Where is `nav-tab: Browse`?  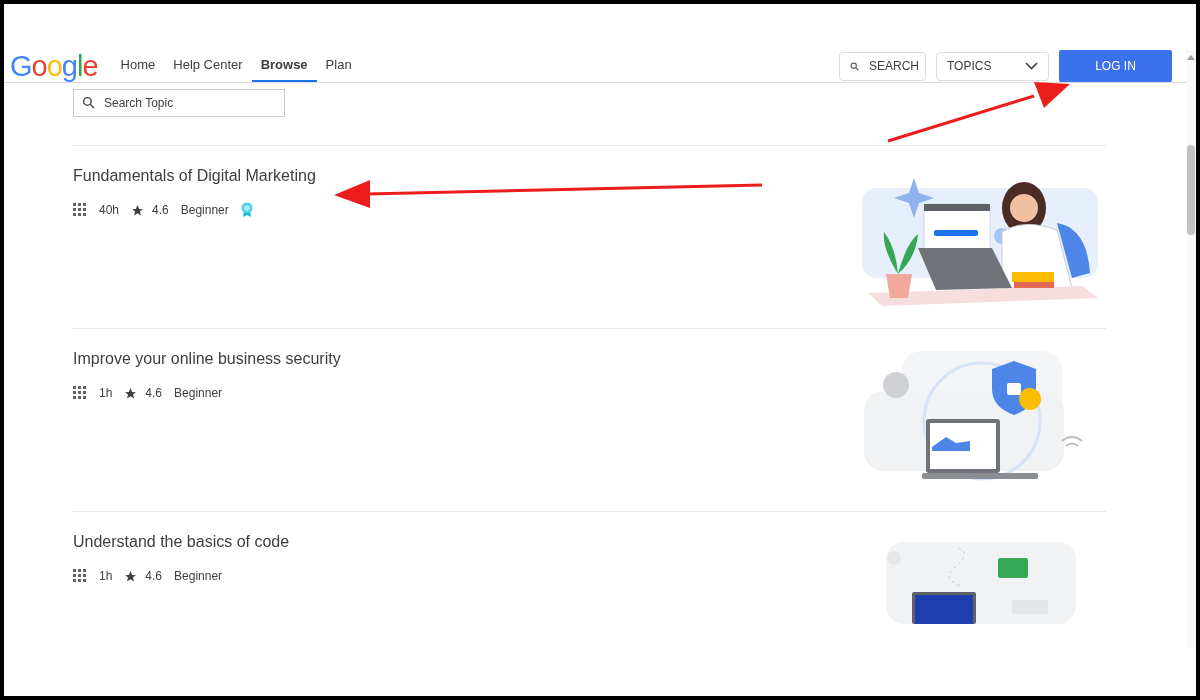
nav-tab: Browse is located at coordinates (284, 66).